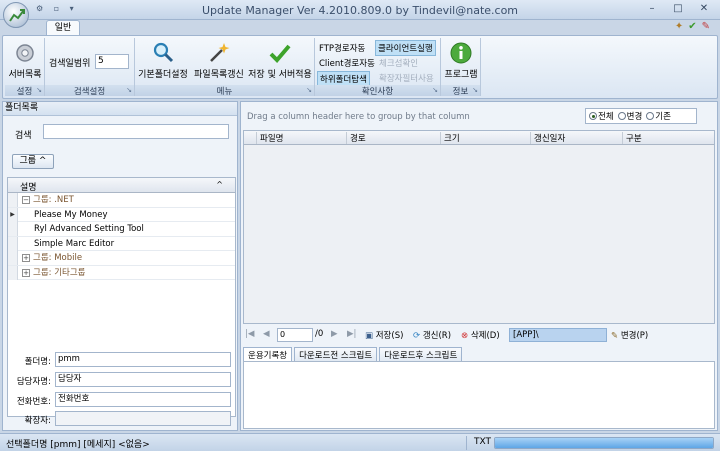  I want to click on collapse-icon: −, so click(26, 200).